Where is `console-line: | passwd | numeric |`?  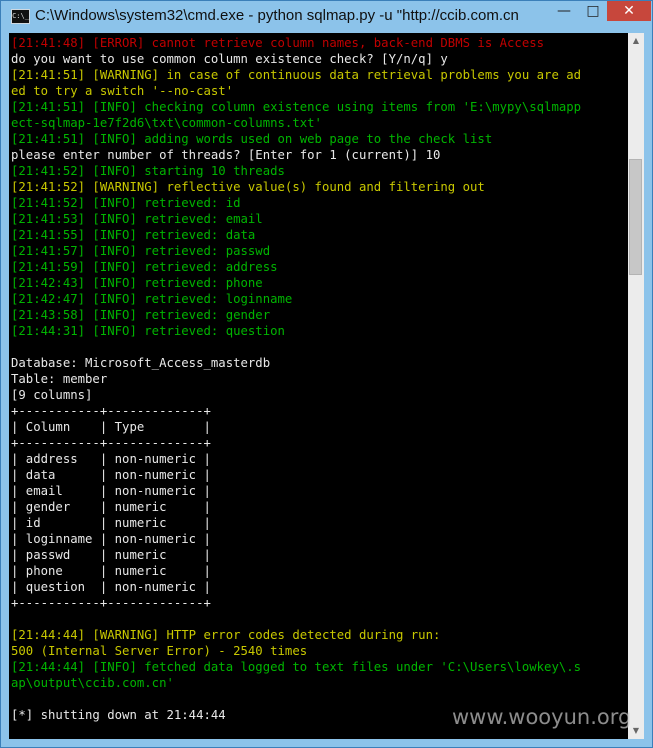
console-line: | passwd | numeric | is located at coordinates (111, 555).